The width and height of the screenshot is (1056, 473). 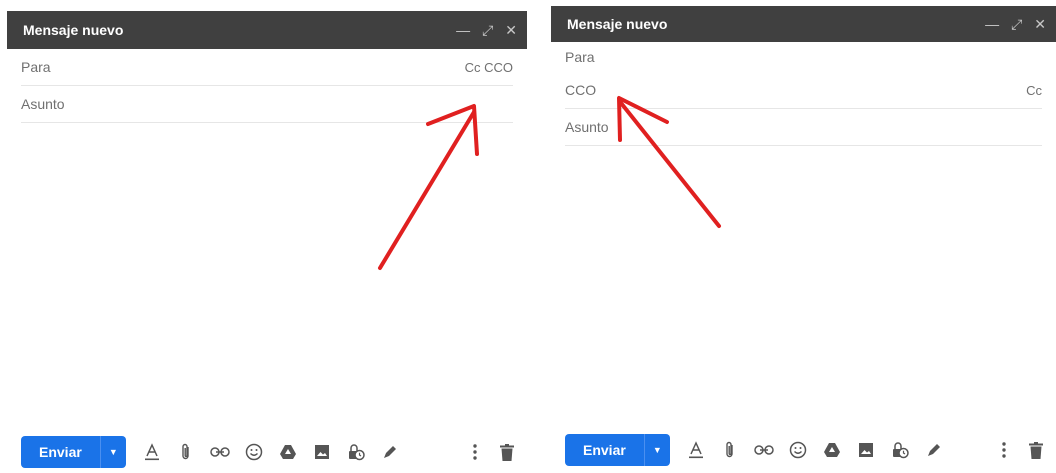 I want to click on to-field: Para Cc CCO, so click(x=267, y=67).